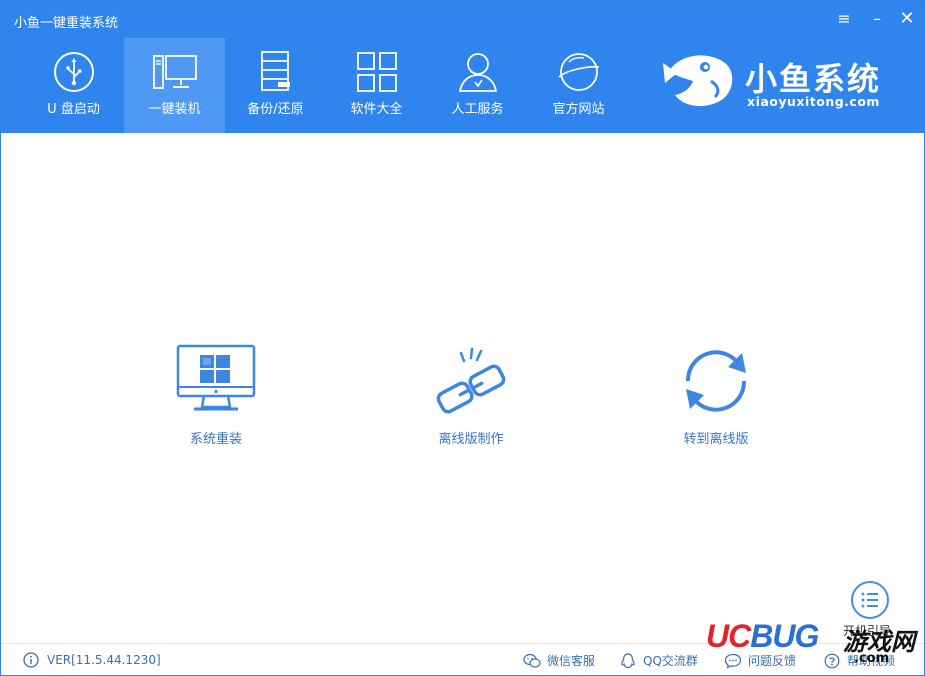 The height and width of the screenshot is (676, 925). Describe the element at coordinates (670, 661) in the screenshot. I see `footer-link-label: QQ交流群` at that location.